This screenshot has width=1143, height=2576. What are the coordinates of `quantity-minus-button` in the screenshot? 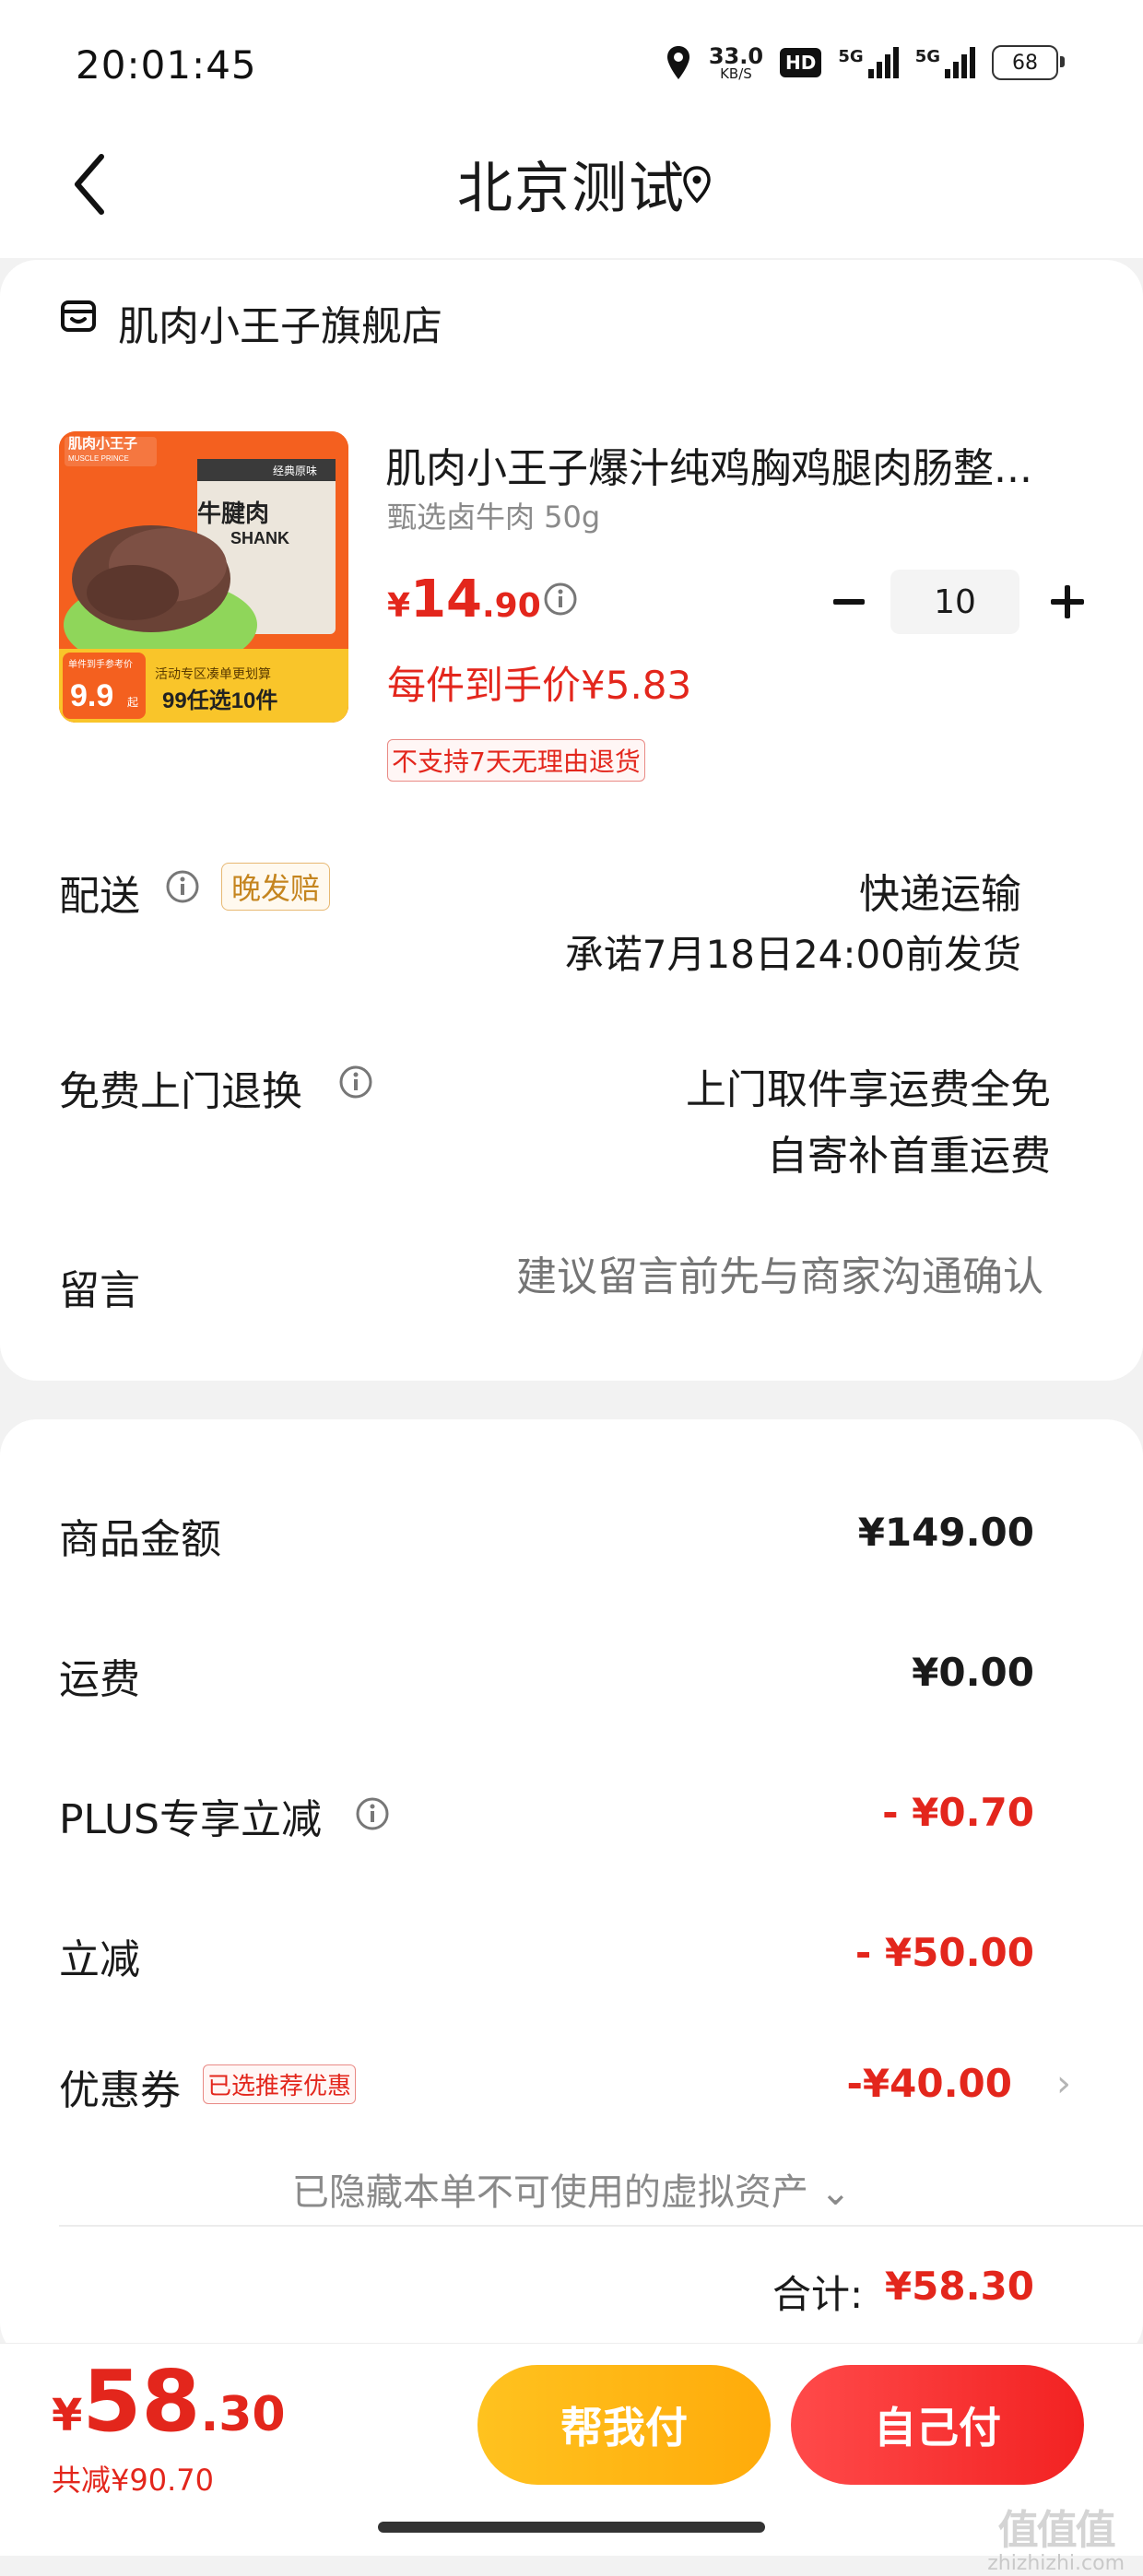 It's located at (849, 602).